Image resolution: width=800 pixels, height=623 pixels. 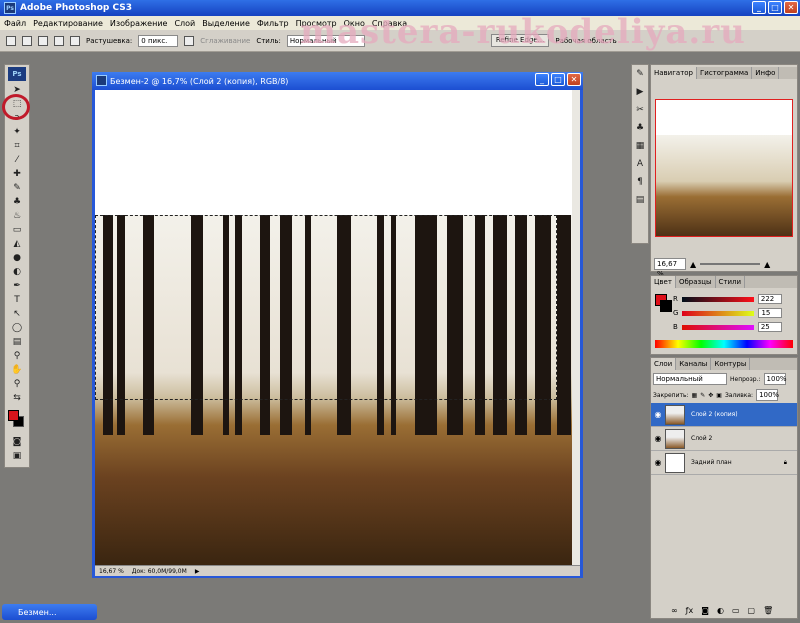 I want to click on navigator-zoom-field: 16,67 %, so click(x=670, y=268).